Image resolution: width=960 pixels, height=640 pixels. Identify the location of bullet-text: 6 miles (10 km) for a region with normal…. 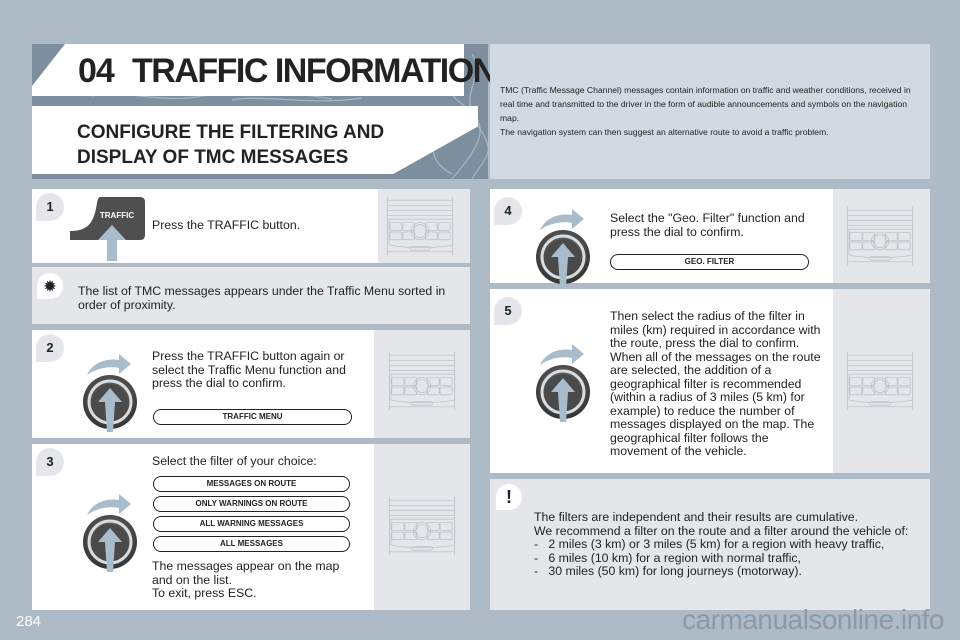
(674, 557).